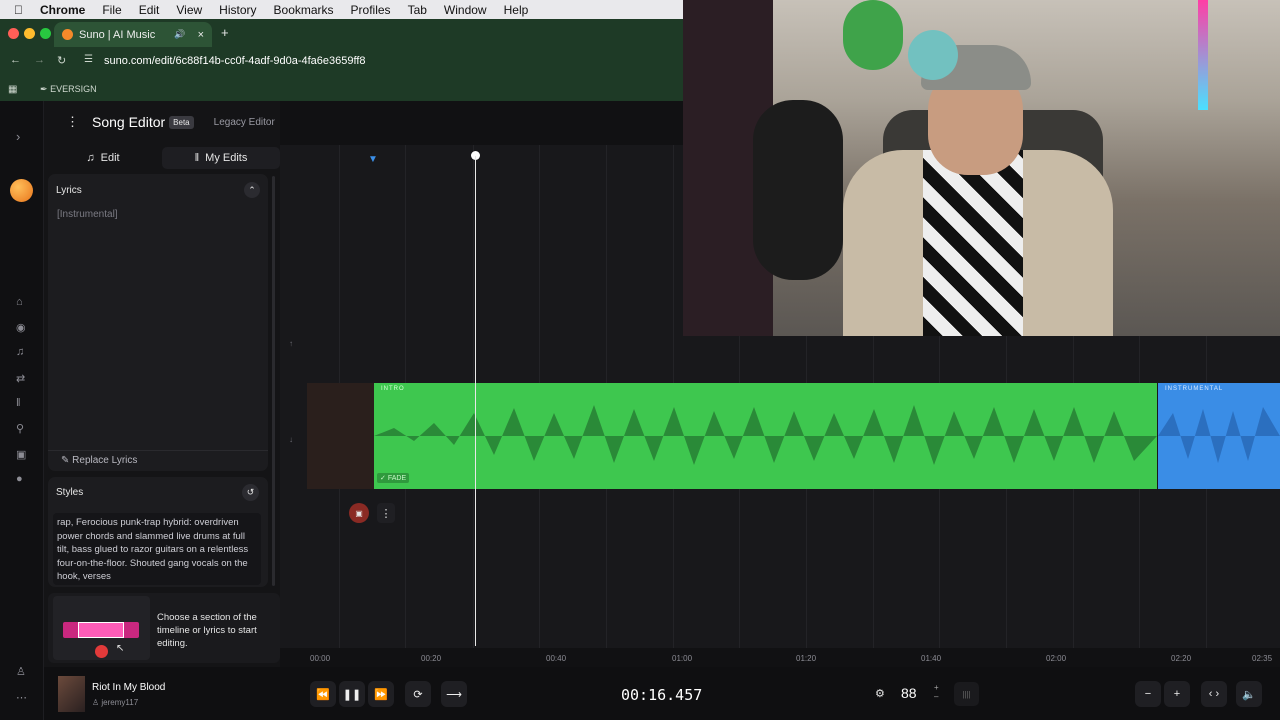  Describe the element at coordinates (237, 10) in the screenshot. I see `menu-history: History` at that location.